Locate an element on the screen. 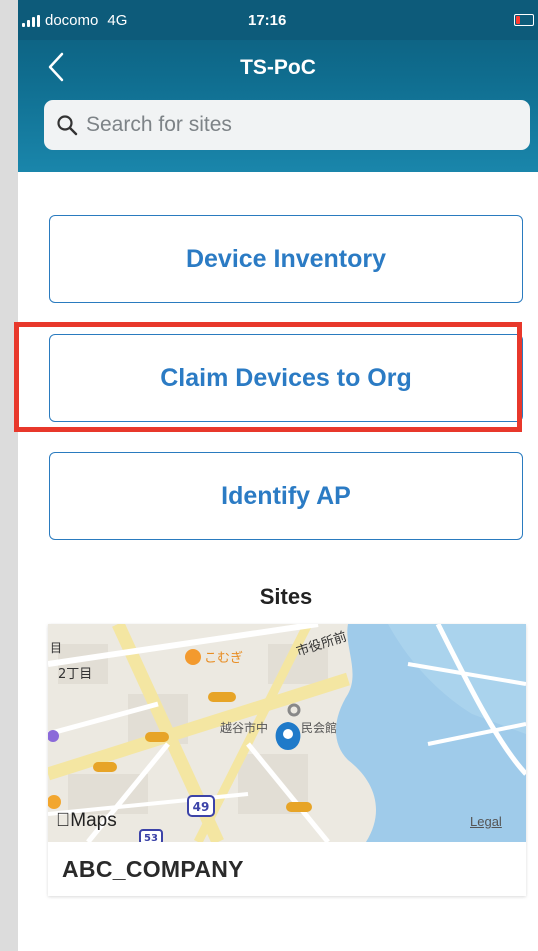 This screenshot has width=538, height=951. search-icon is located at coordinates (67, 125).